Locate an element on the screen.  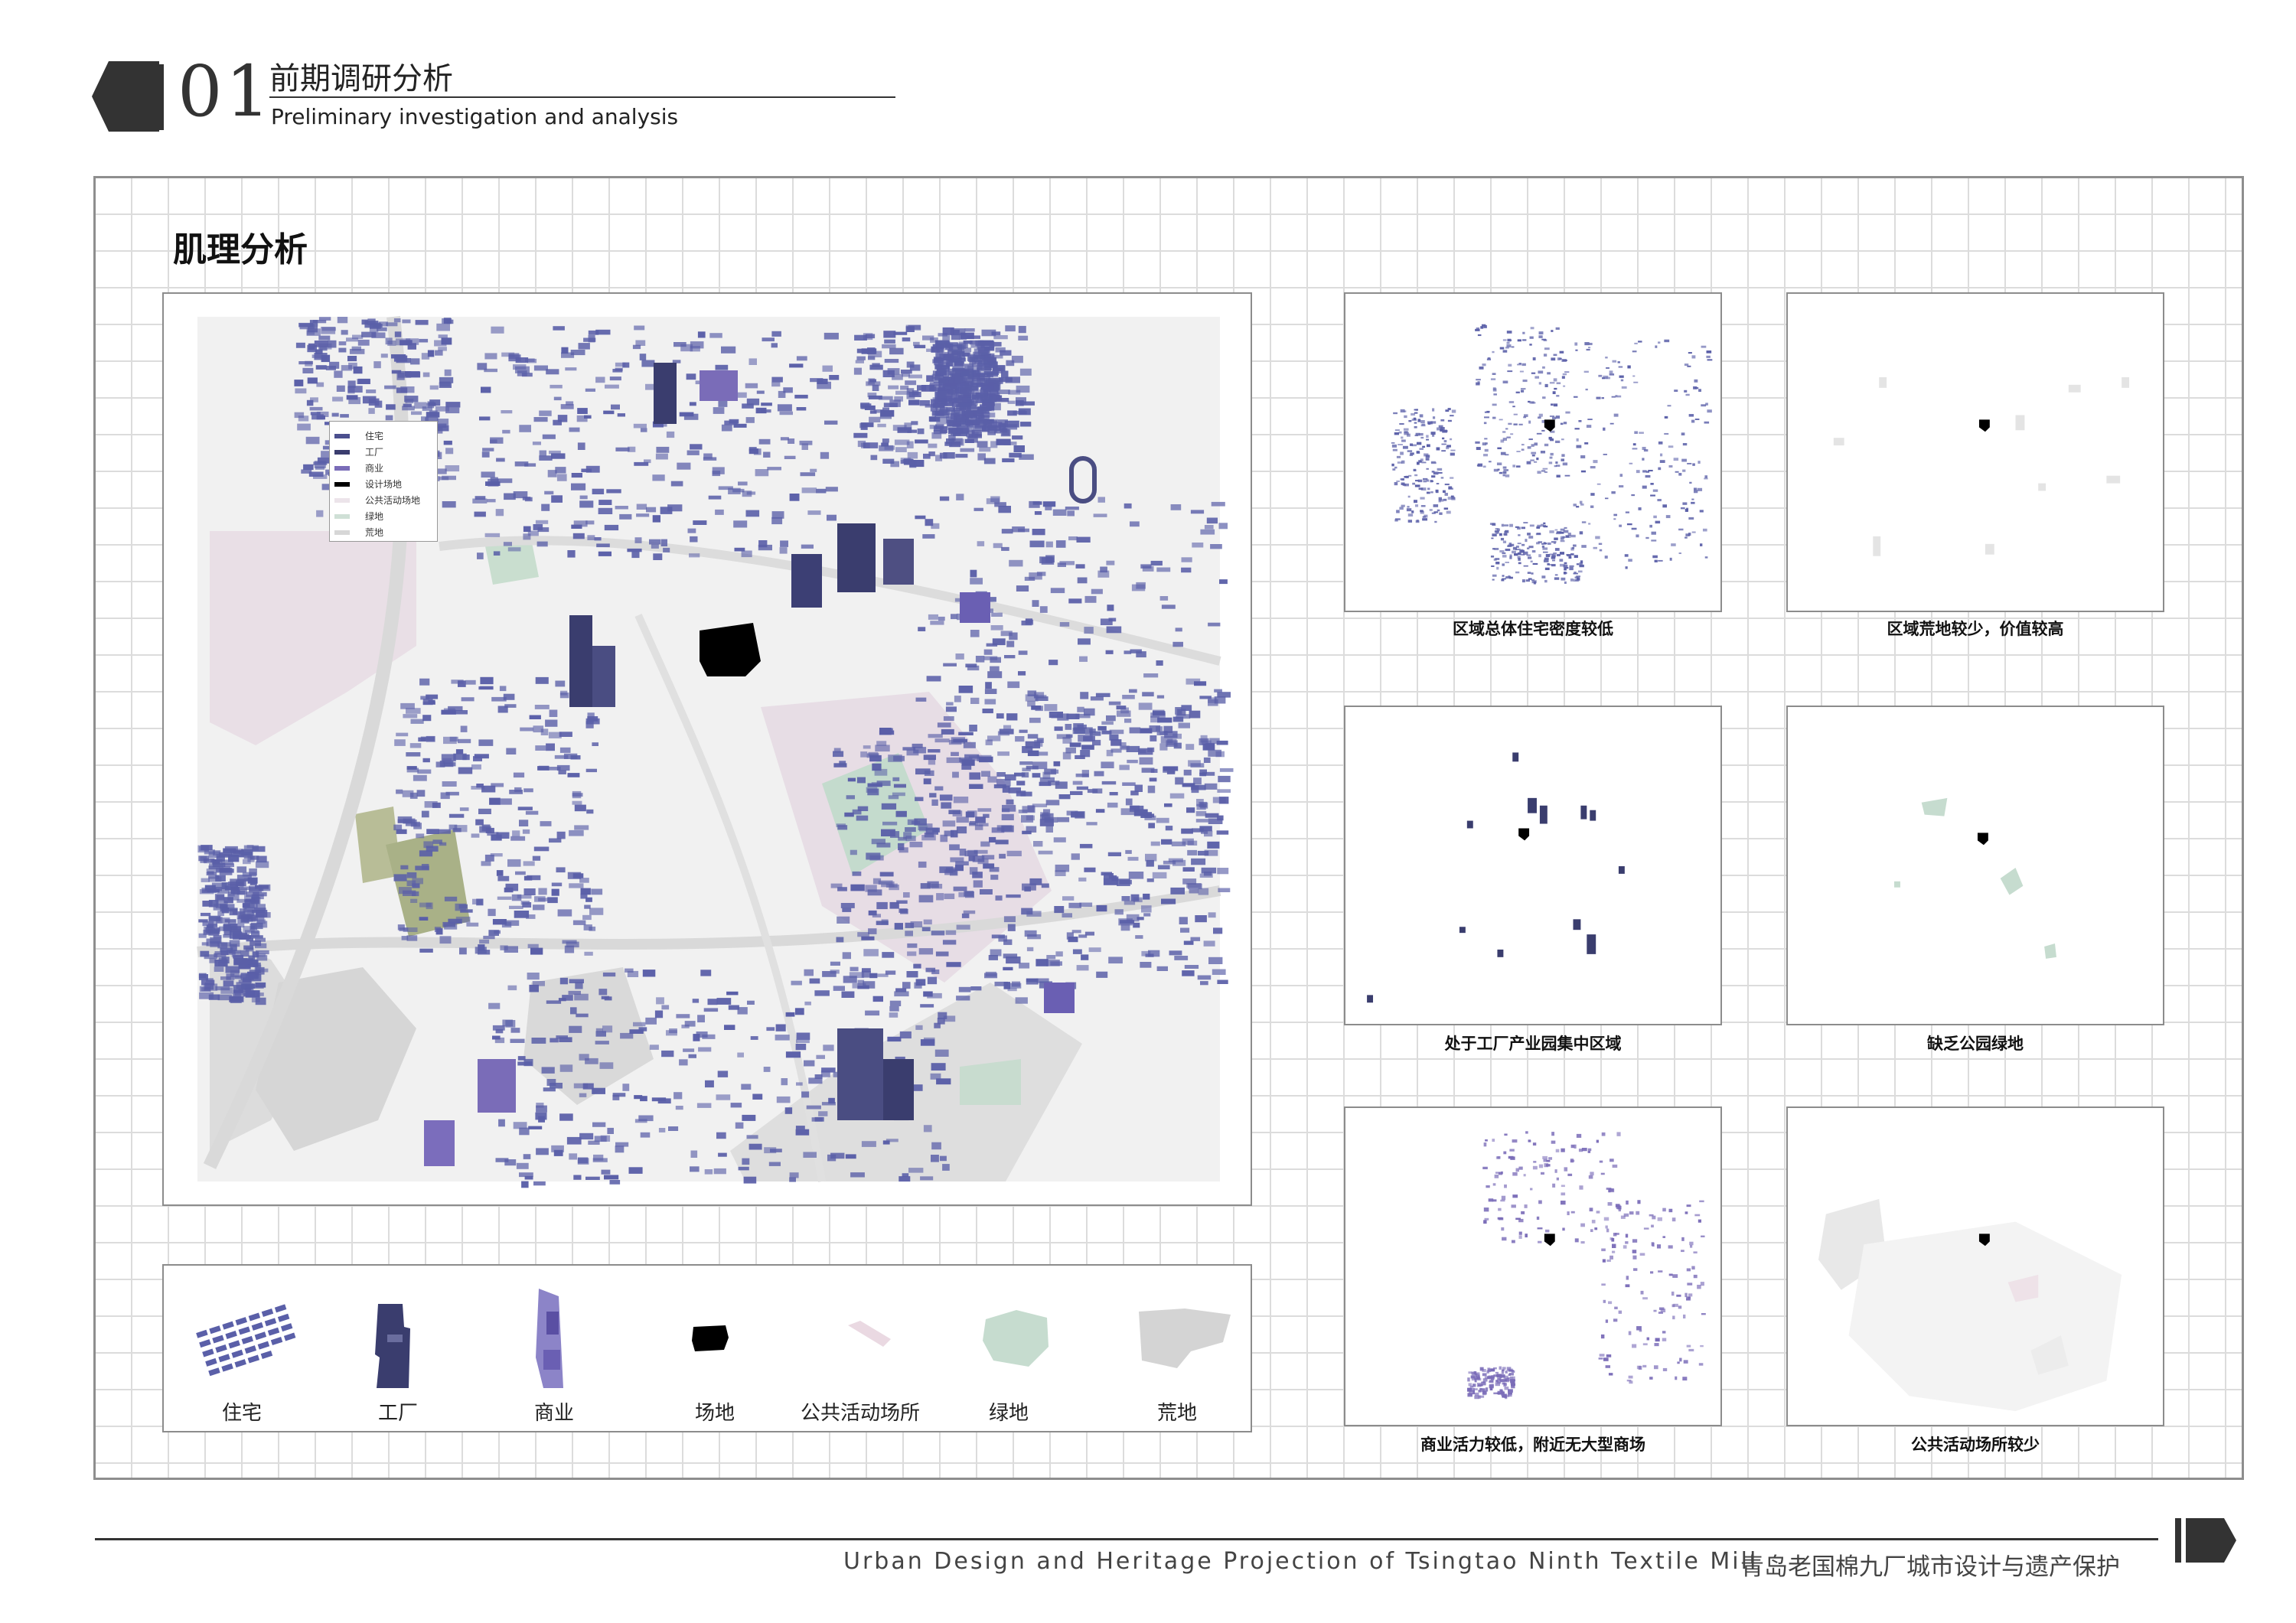
legend-row: 设计场地 is located at coordinates (383, 484).